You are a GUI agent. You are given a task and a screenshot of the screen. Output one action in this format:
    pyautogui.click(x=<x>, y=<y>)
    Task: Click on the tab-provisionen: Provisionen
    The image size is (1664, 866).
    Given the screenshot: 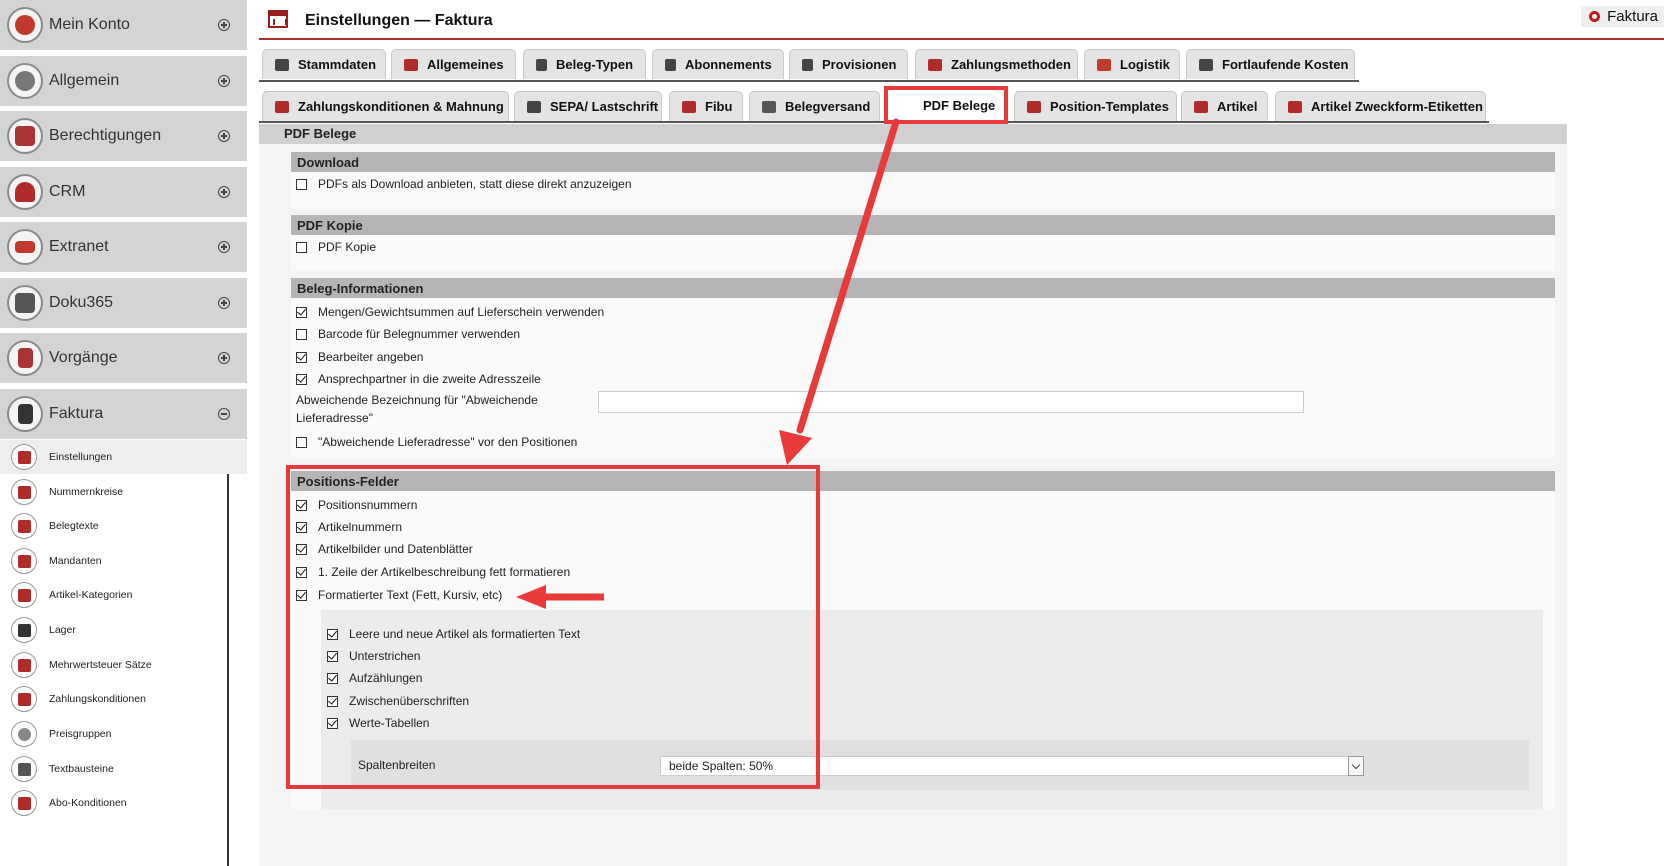 What is the action you would take?
    pyautogui.click(x=848, y=64)
    